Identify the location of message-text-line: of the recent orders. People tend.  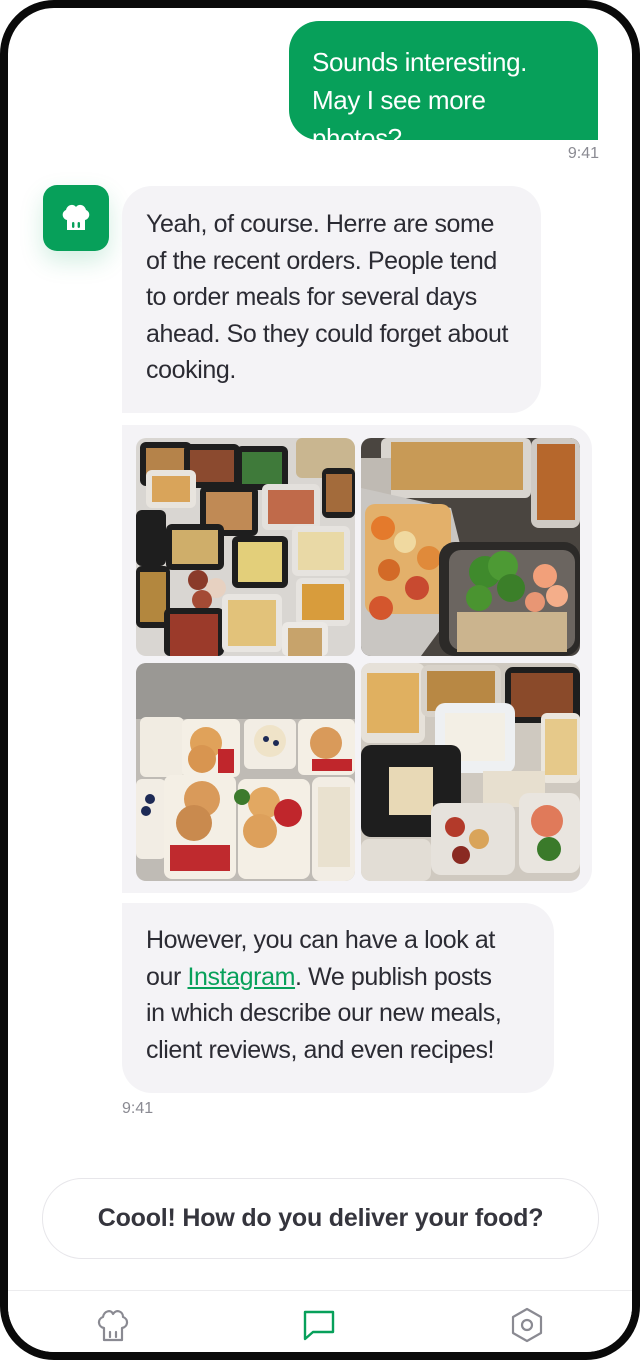
(321, 260).